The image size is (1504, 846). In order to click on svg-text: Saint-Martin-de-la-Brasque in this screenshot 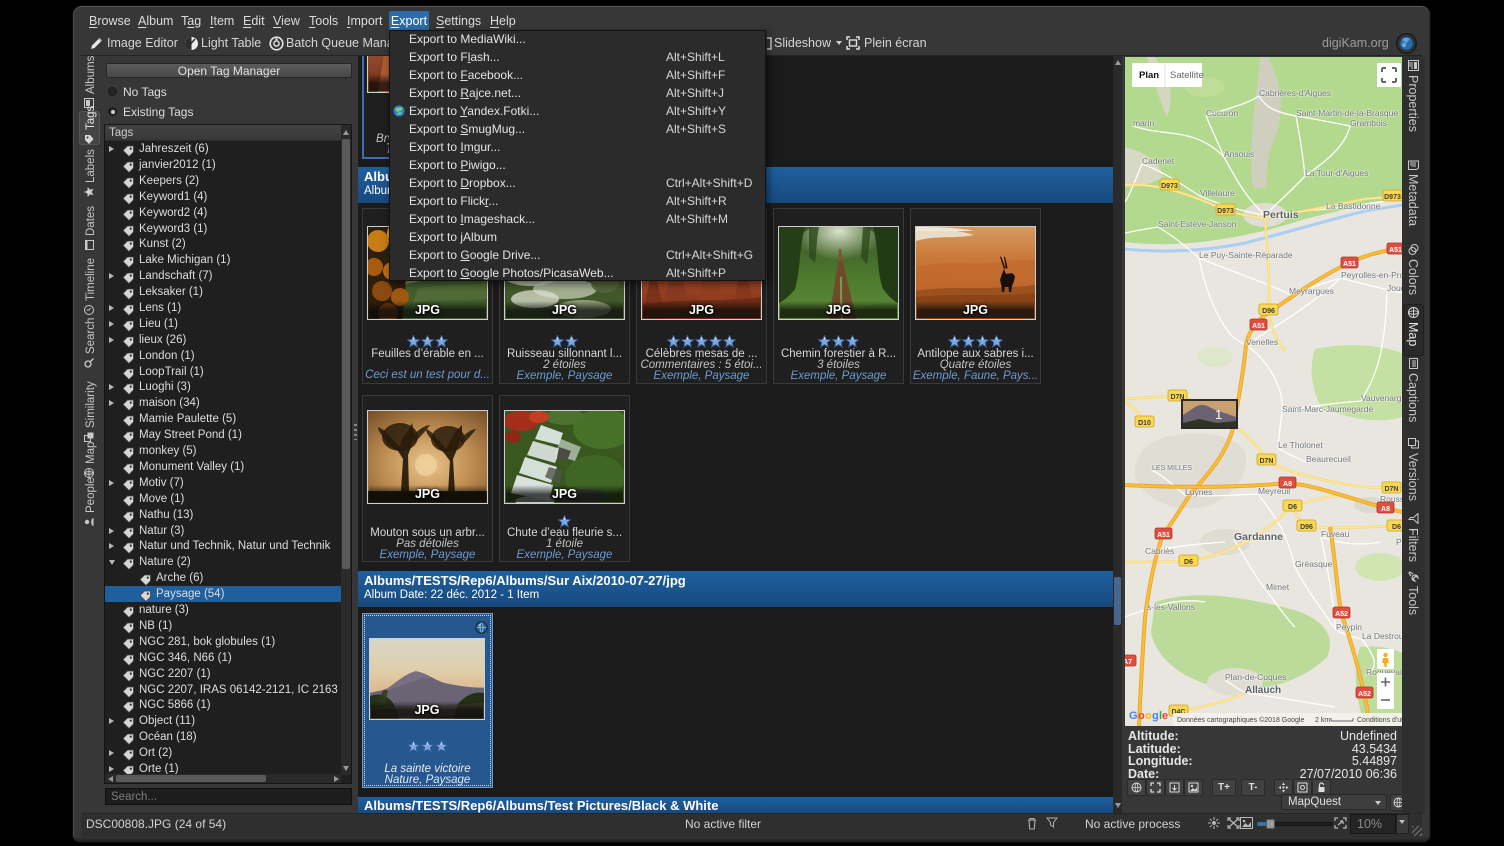, I will do `click(1347, 113)`.